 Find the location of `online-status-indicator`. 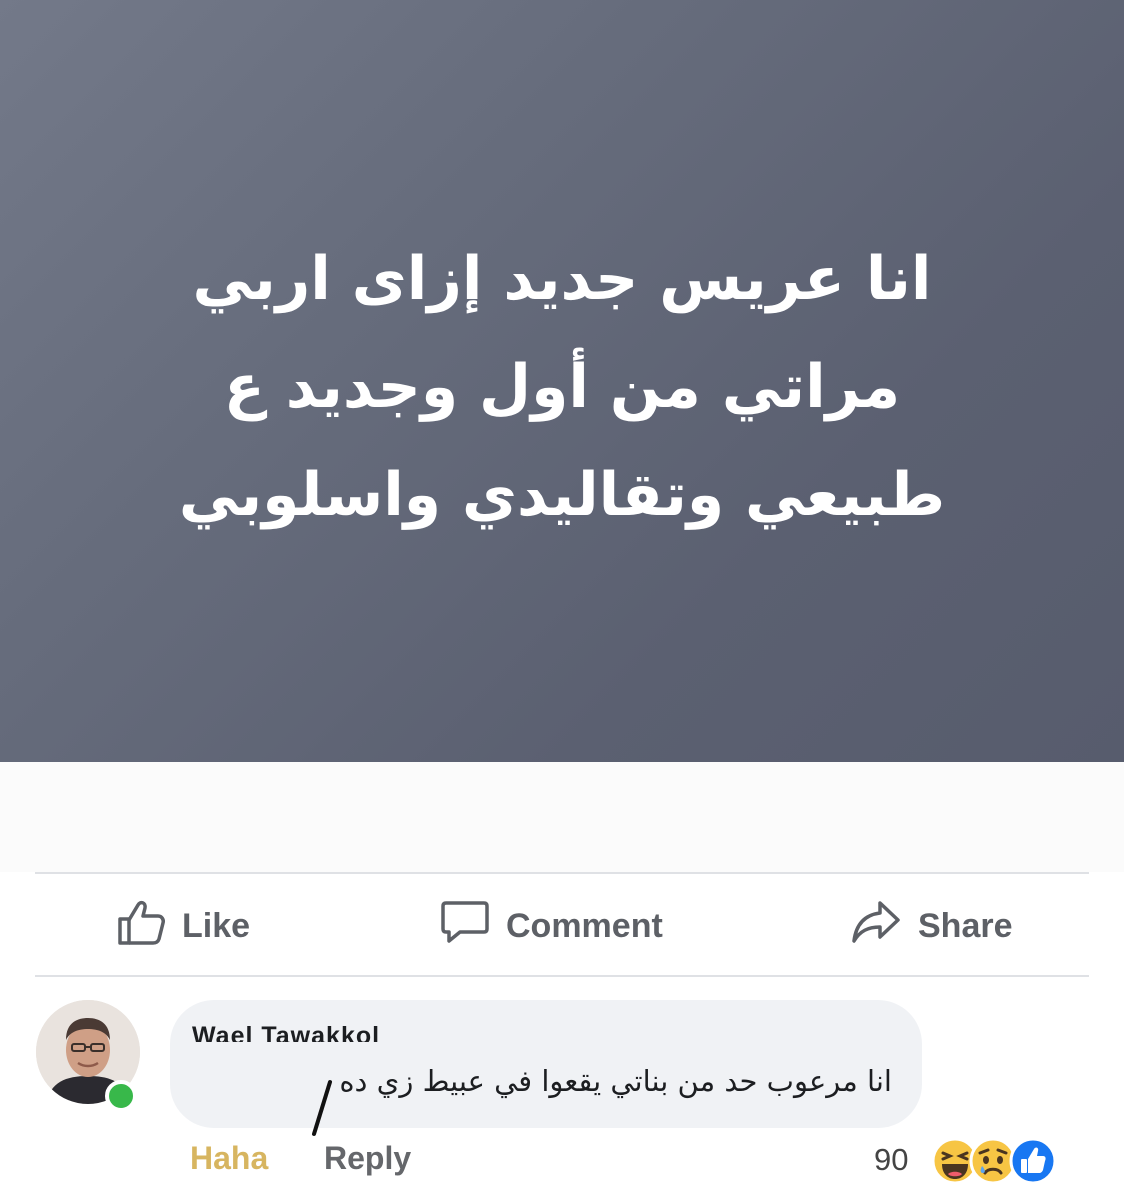

online-status-indicator is located at coordinates (121, 1096).